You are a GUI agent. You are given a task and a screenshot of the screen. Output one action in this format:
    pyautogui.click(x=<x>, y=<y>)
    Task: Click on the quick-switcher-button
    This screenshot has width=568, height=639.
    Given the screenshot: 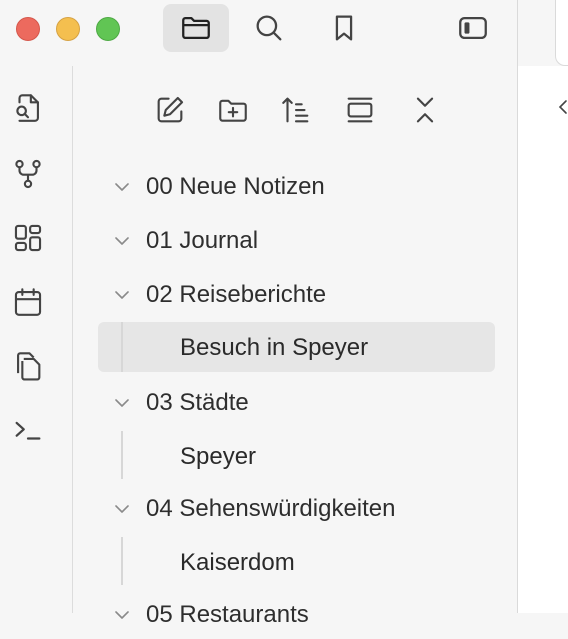 What is the action you would take?
    pyautogui.click(x=28, y=108)
    